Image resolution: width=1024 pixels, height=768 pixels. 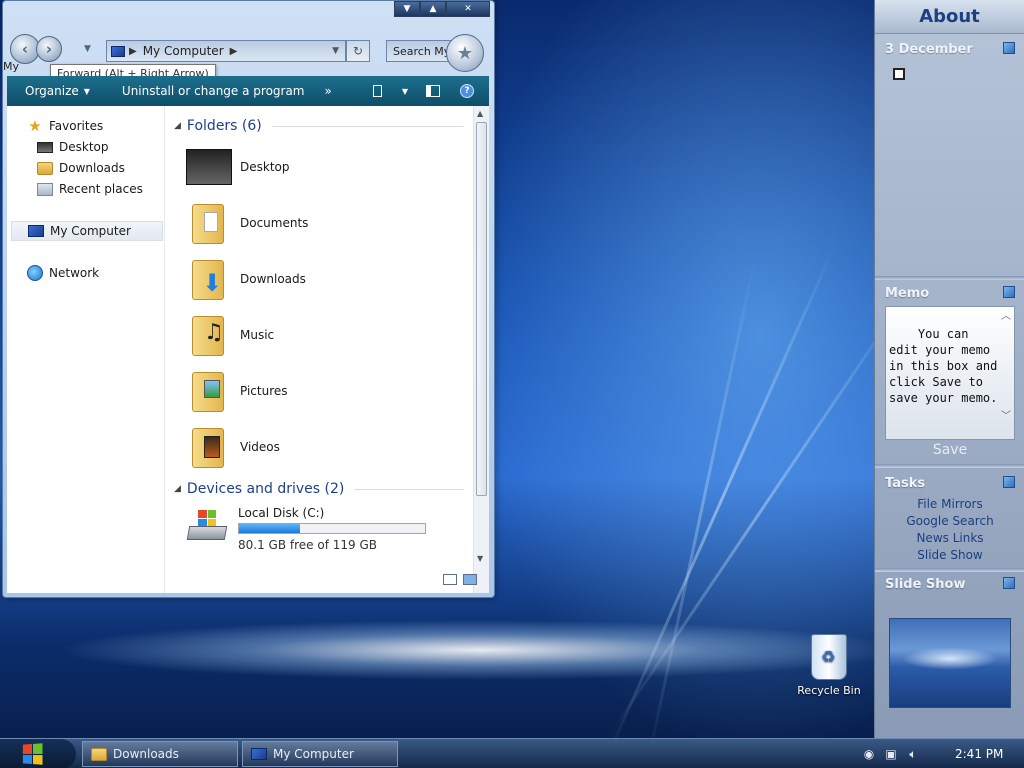 What do you see at coordinates (829, 665) in the screenshot?
I see `recycle-bin: Recycle Bin` at bounding box center [829, 665].